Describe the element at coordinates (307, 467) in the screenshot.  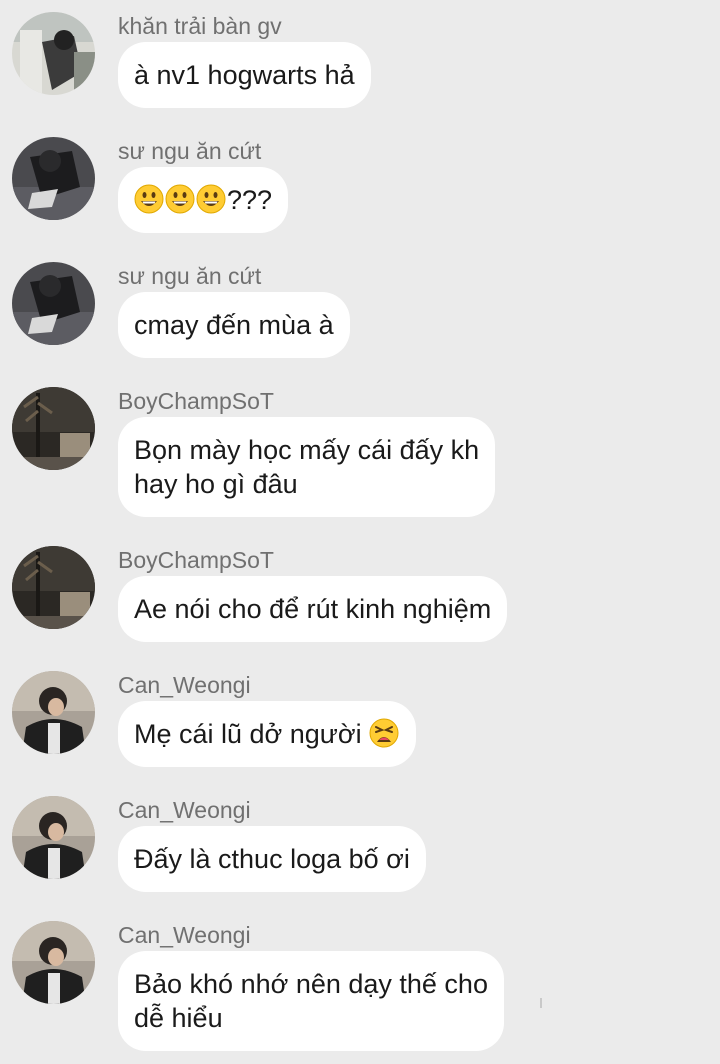
I see `message-bubble: Bọn mày học mấy cái đấy kh hay ho gì đâu` at that location.